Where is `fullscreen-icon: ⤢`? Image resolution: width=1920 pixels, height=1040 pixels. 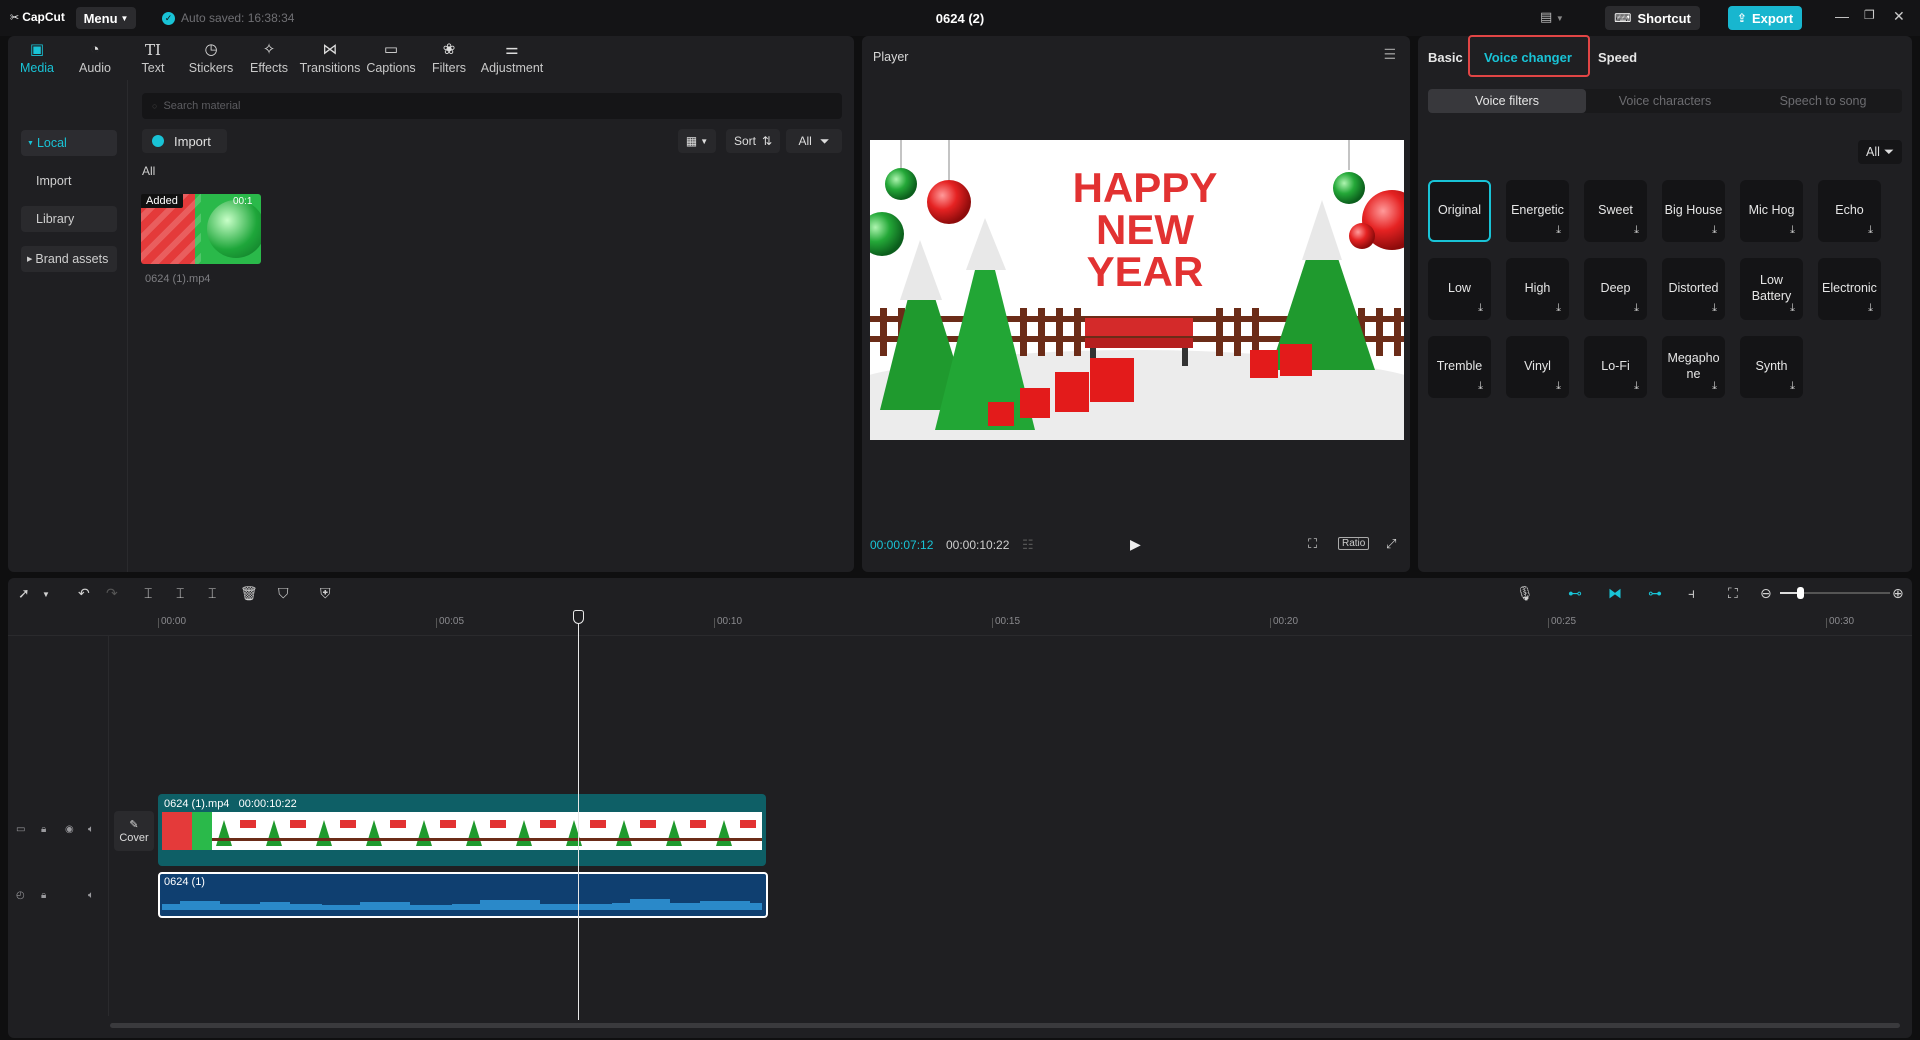 fullscreen-icon: ⤢ is located at coordinates (1391, 544).